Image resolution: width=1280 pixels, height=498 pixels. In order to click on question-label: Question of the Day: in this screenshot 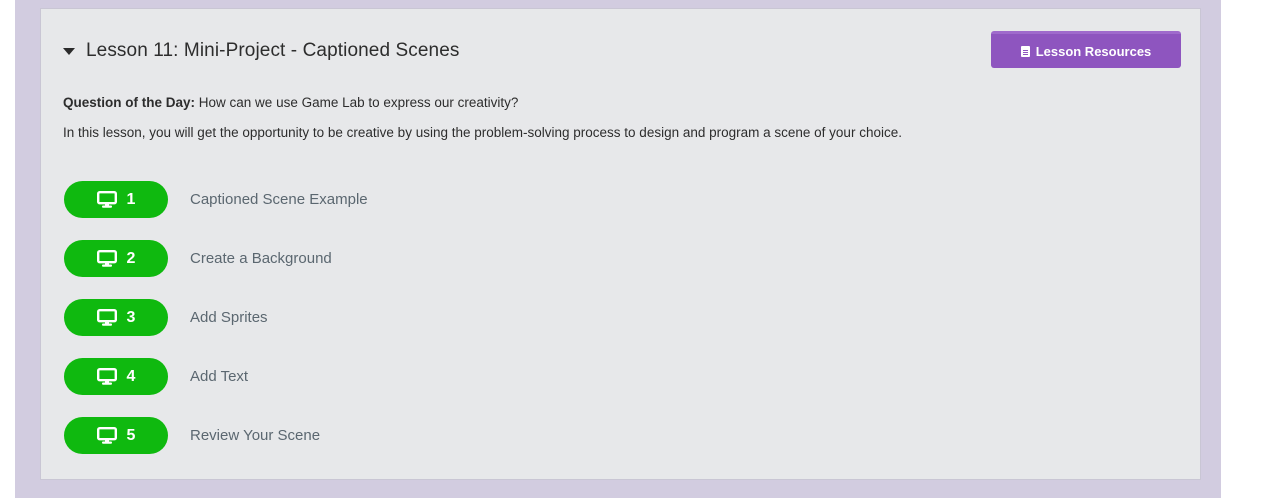, I will do `click(129, 102)`.